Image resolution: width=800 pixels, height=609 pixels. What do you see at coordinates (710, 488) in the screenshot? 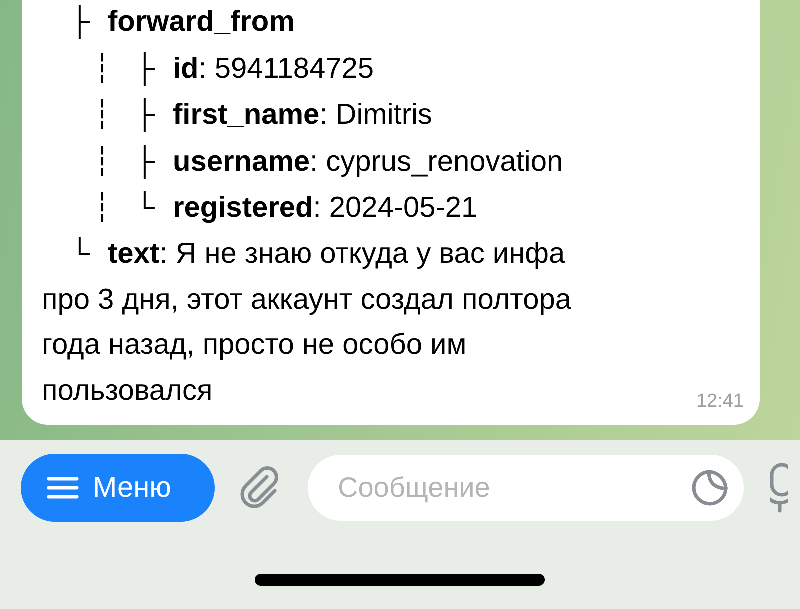
I see `sticker-icon` at bounding box center [710, 488].